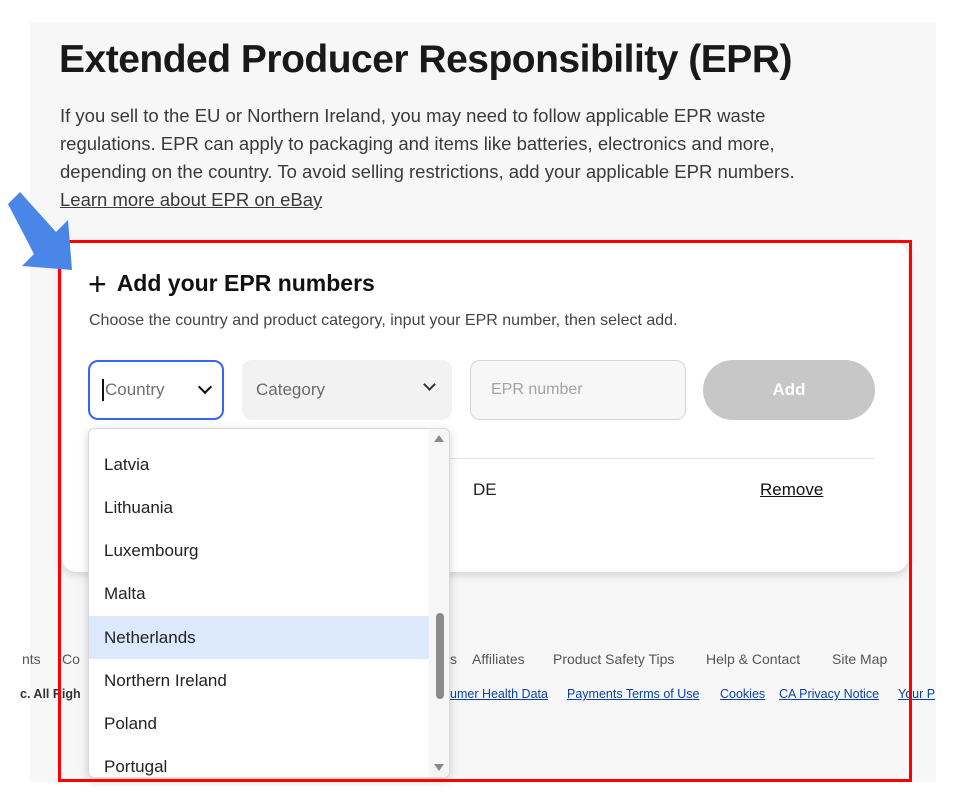  I want to click on country-option: Northern Ireland, so click(260, 680).